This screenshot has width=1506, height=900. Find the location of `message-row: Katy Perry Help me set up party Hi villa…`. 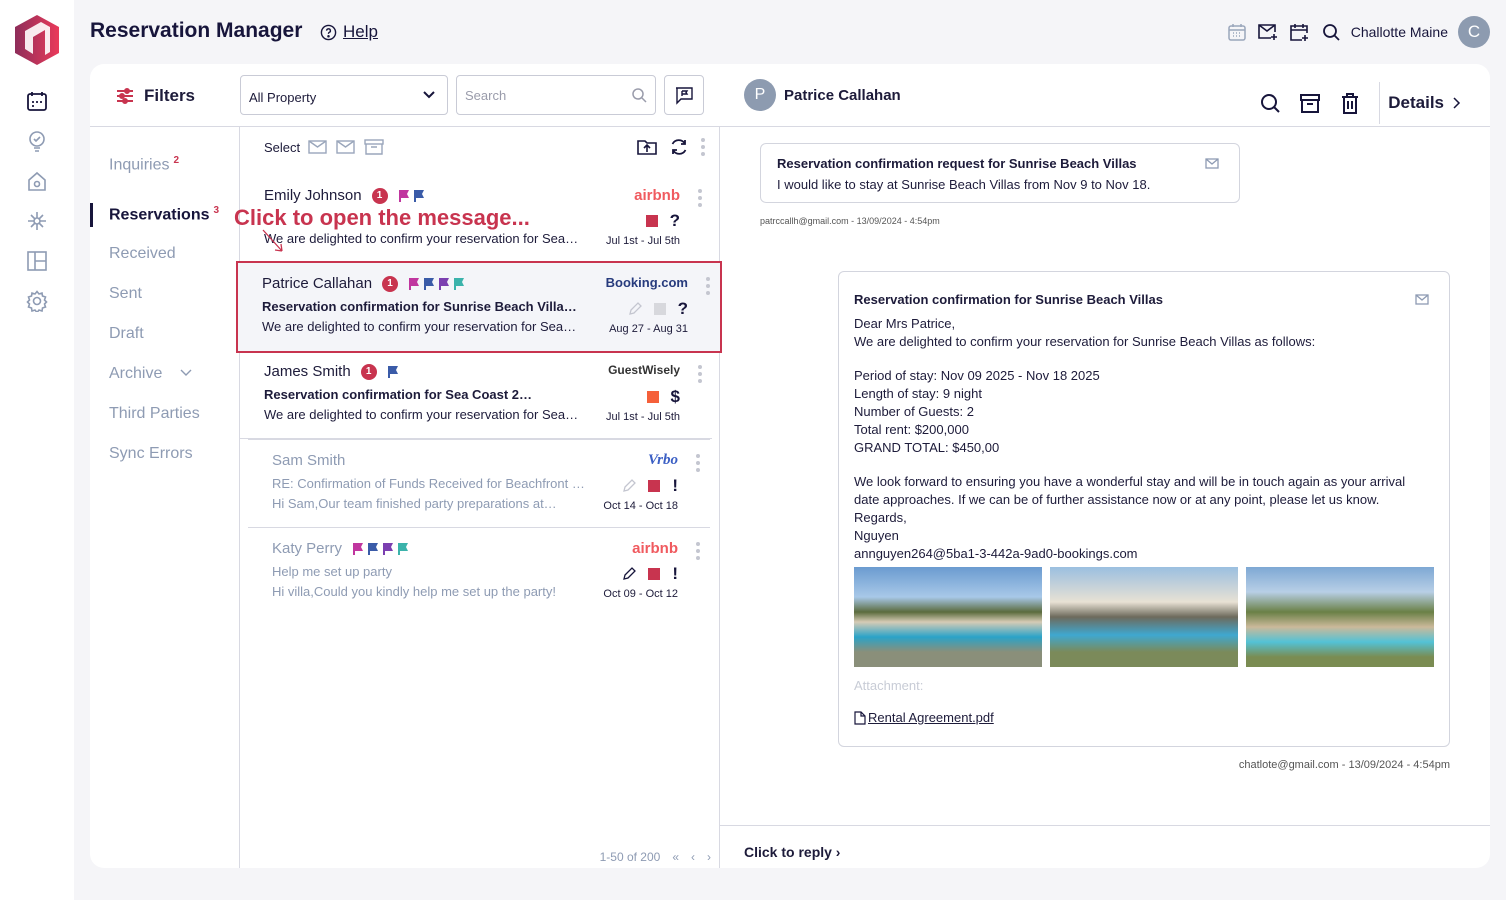

message-row: Katy Perry Help me set up party Hi villa… is located at coordinates (479, 571).